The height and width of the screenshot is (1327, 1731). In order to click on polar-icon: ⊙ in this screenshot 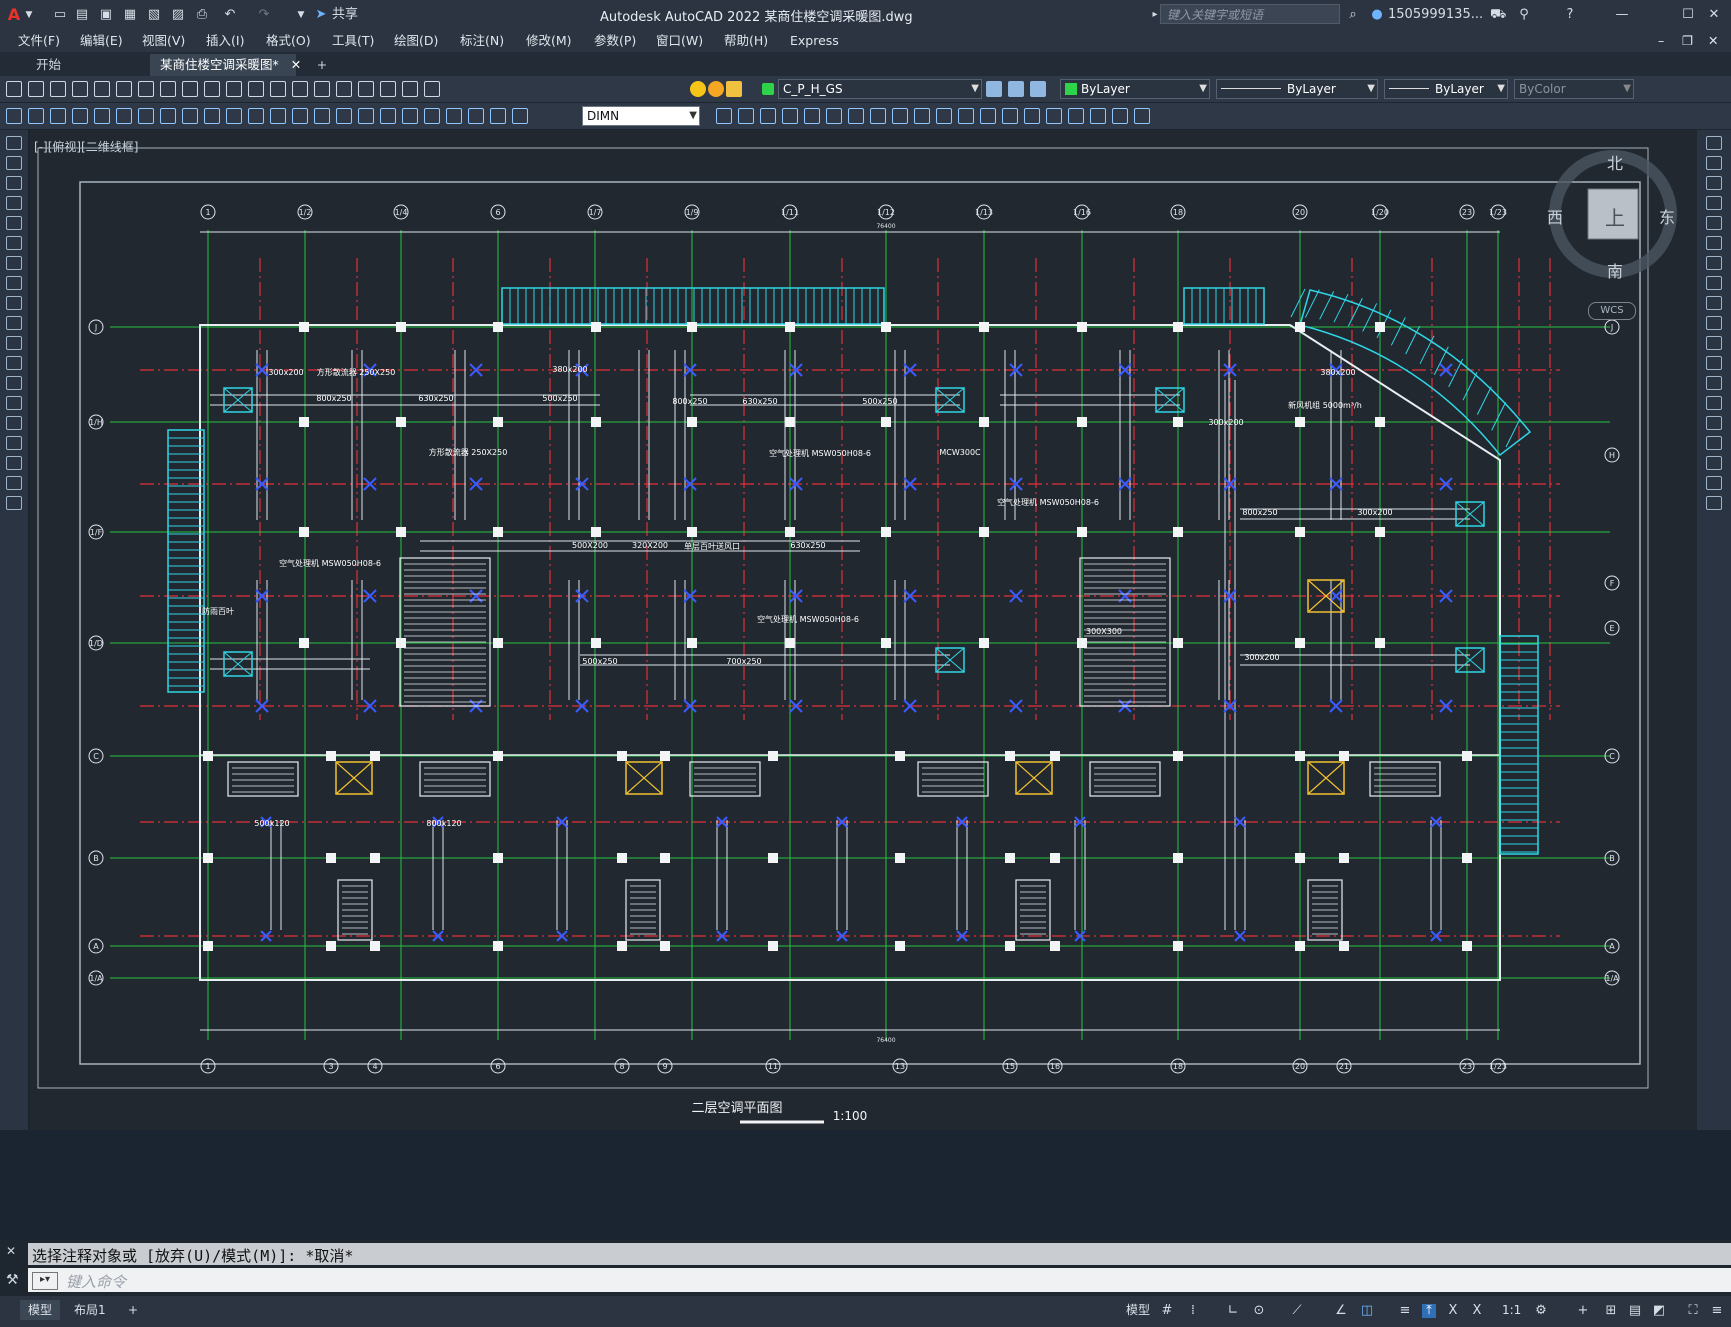, I will do `click(1259, 1311)`.